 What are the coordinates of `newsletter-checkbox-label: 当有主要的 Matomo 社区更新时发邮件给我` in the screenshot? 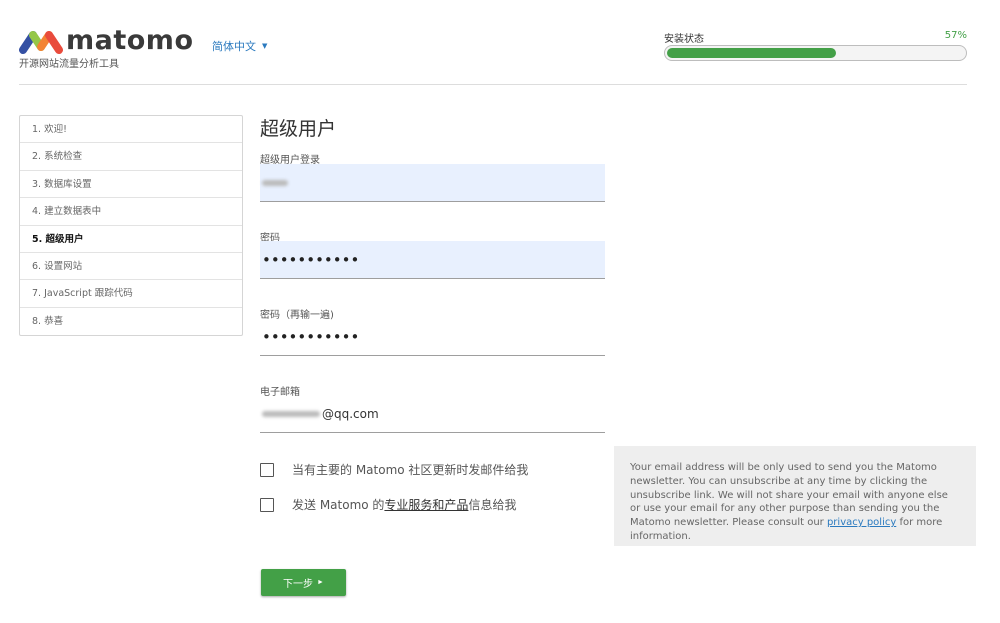 It's located at (410, 470).